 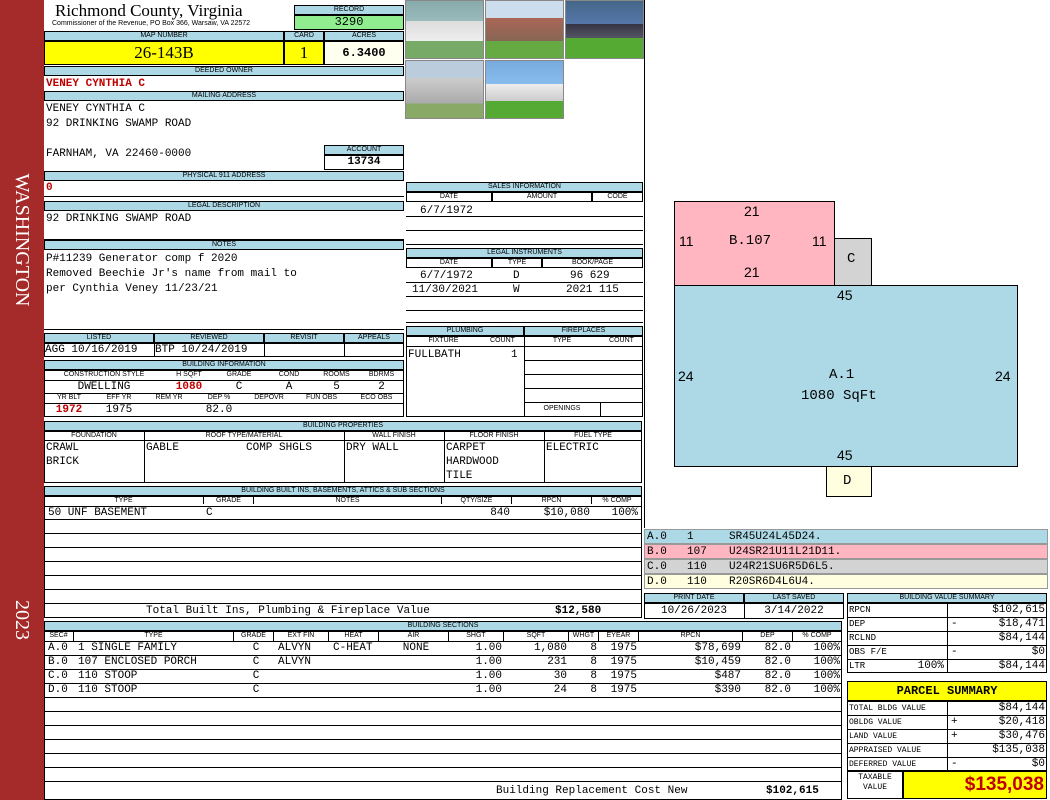 I want to click on sketch-legend-row: A.0 1 SR45U24L45D24., so click(x=846, y=536).